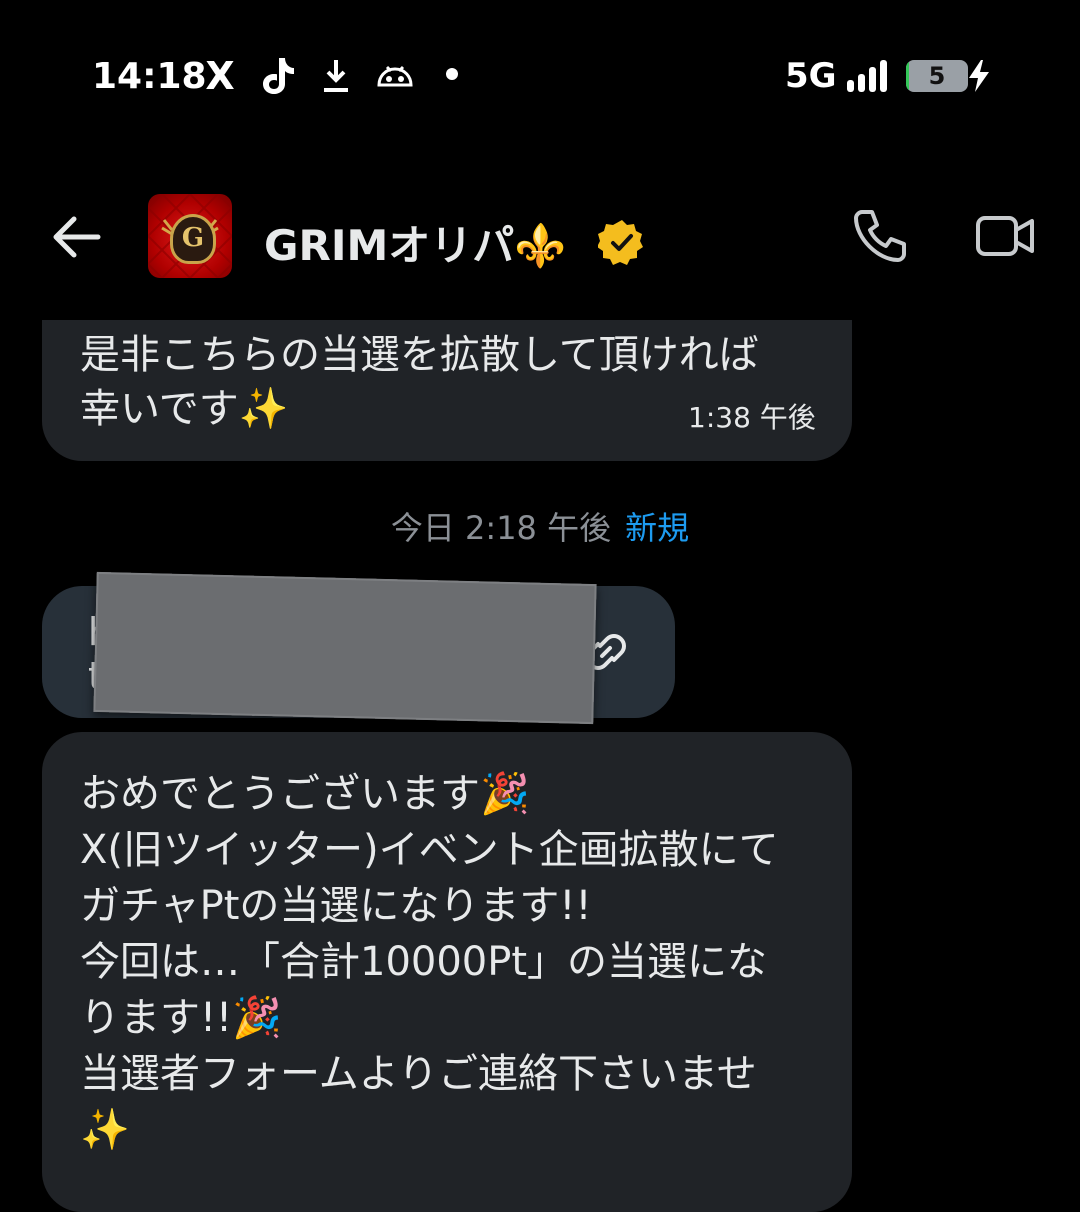 Image resolution: width=1080 pixels, height=1212 pixels. Describe the element at coordinates (419, 355) in the screenshot. I see `message-line: 是非こちらの当選を拡散して頂ければ` at that location.